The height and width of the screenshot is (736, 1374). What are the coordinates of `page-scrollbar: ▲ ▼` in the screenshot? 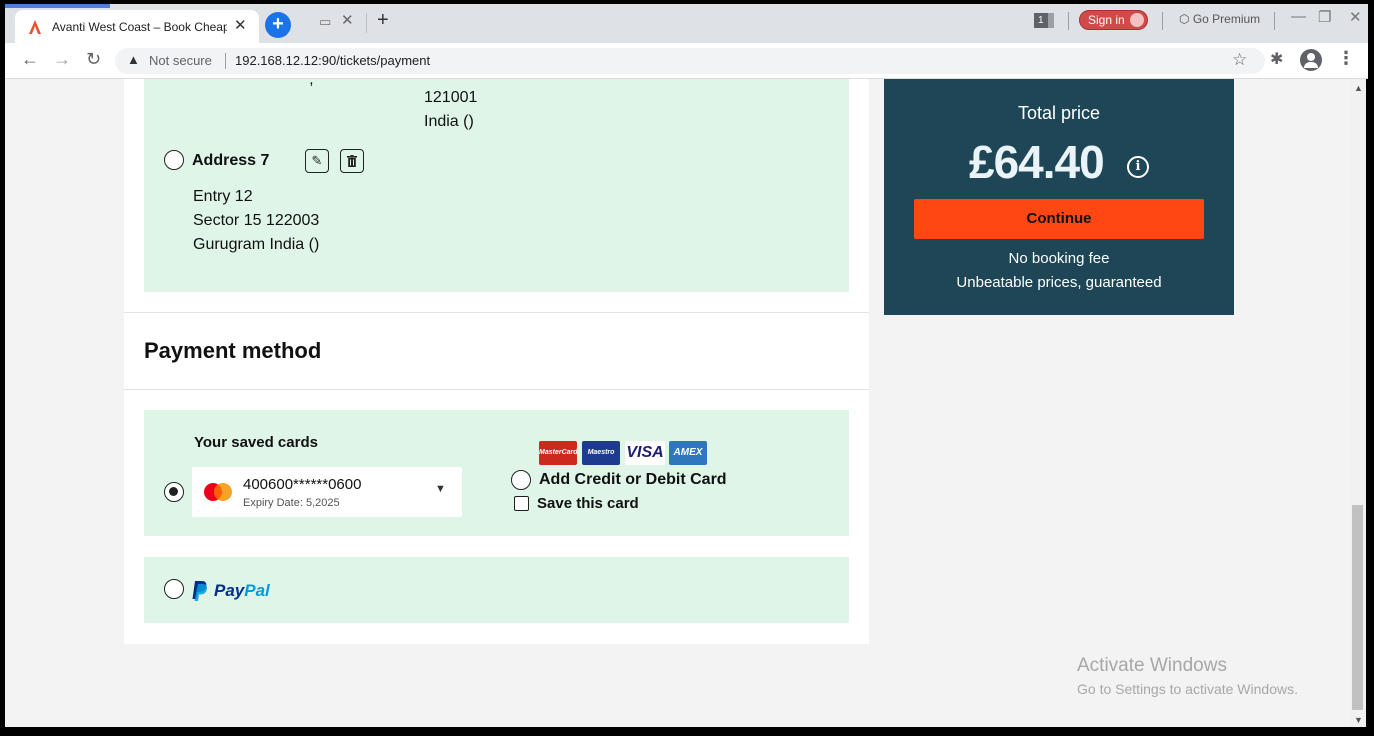 It's located at (1358, 403).